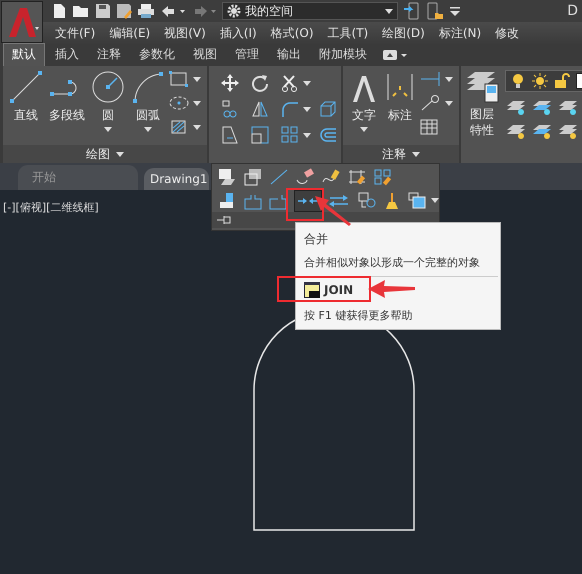  I want to click on ribbon-tab: 附加模块, so click(343, 55).